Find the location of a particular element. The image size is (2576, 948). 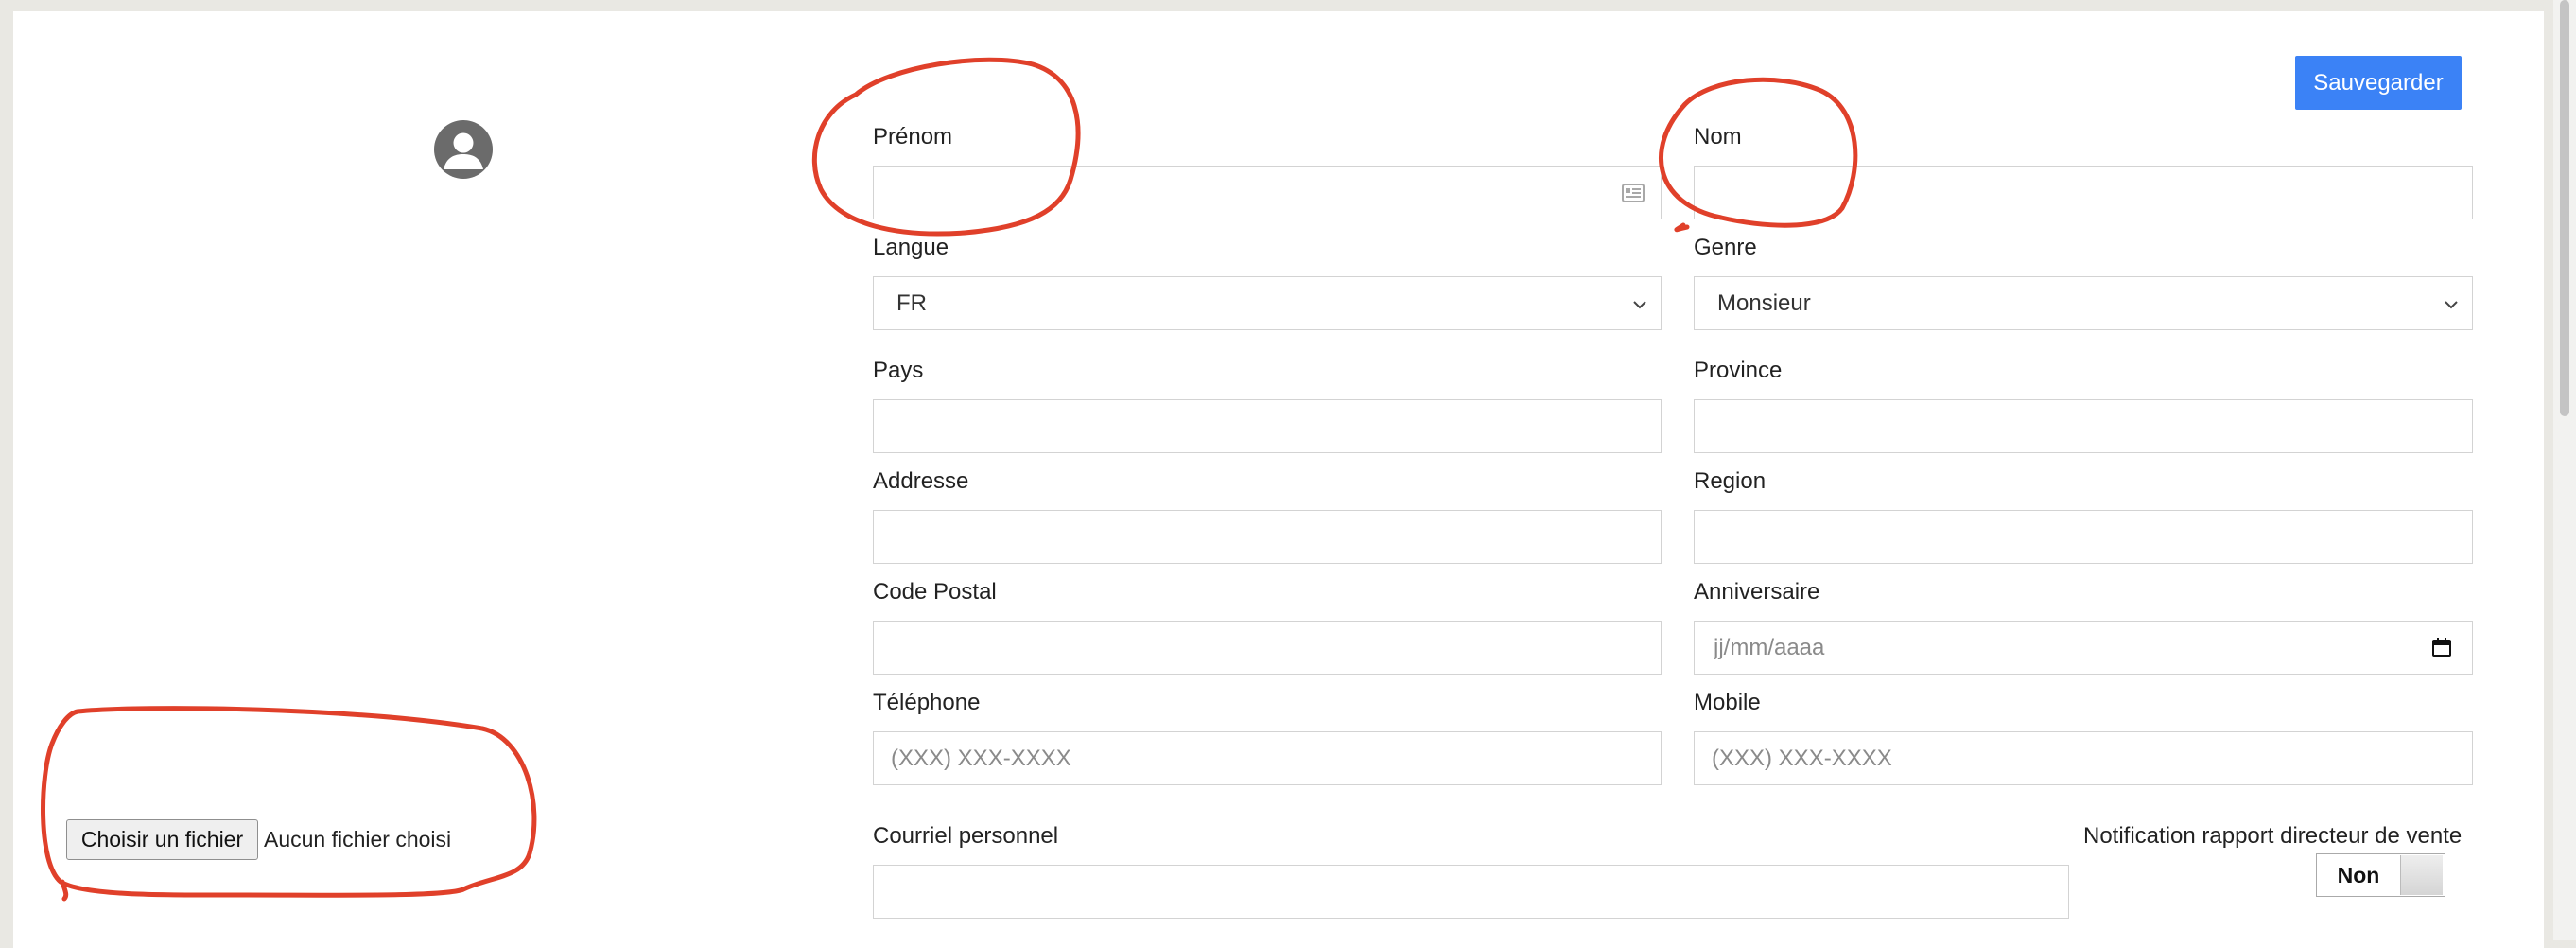

nom-label: Nom is located at coordinates (1718, 136).